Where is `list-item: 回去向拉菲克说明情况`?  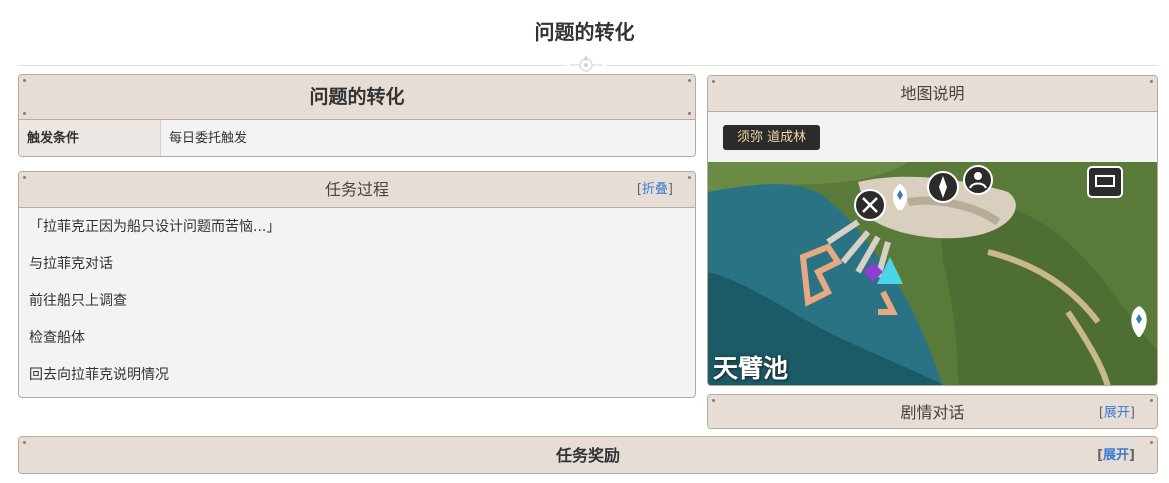
list-item: 回去向拉菲克说明情况 is located at coordinates (99, 375).